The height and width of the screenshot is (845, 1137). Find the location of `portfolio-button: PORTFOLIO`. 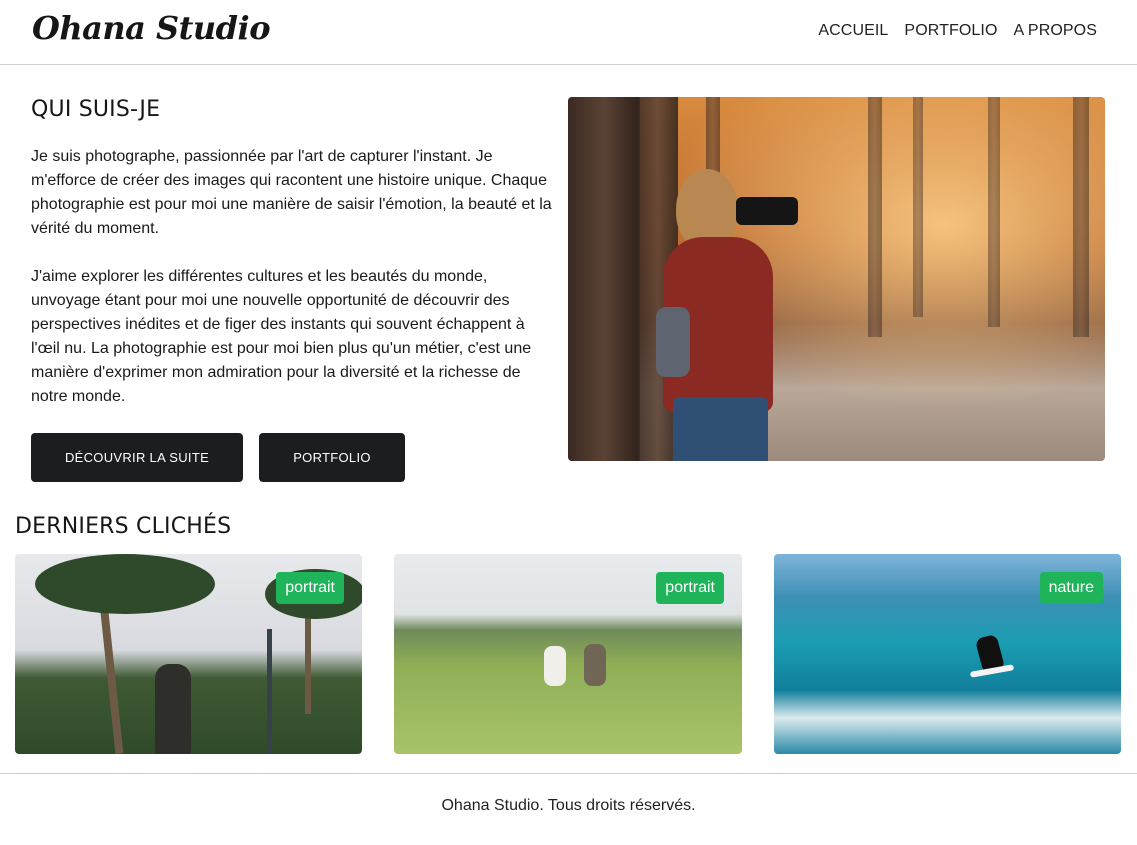

portfolio-button: PORTFOLIO is located at coordinates (332, 457).